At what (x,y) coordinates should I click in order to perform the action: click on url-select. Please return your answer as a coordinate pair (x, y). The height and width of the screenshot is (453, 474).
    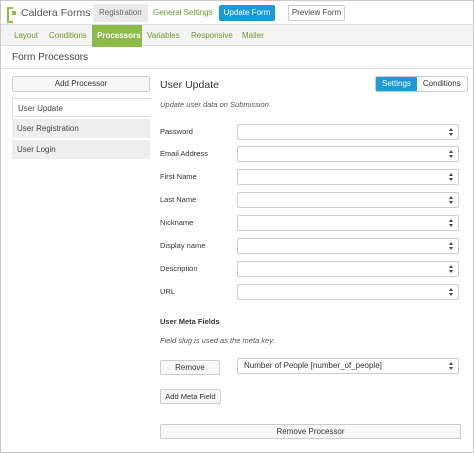
    Looking at the image, I should click on (348, 292).